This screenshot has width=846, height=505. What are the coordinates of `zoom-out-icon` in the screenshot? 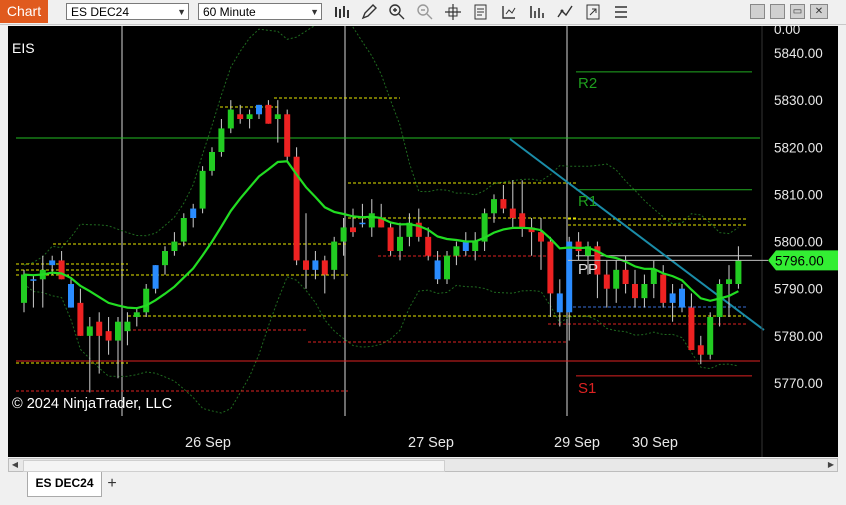 It's located at (425, 12).